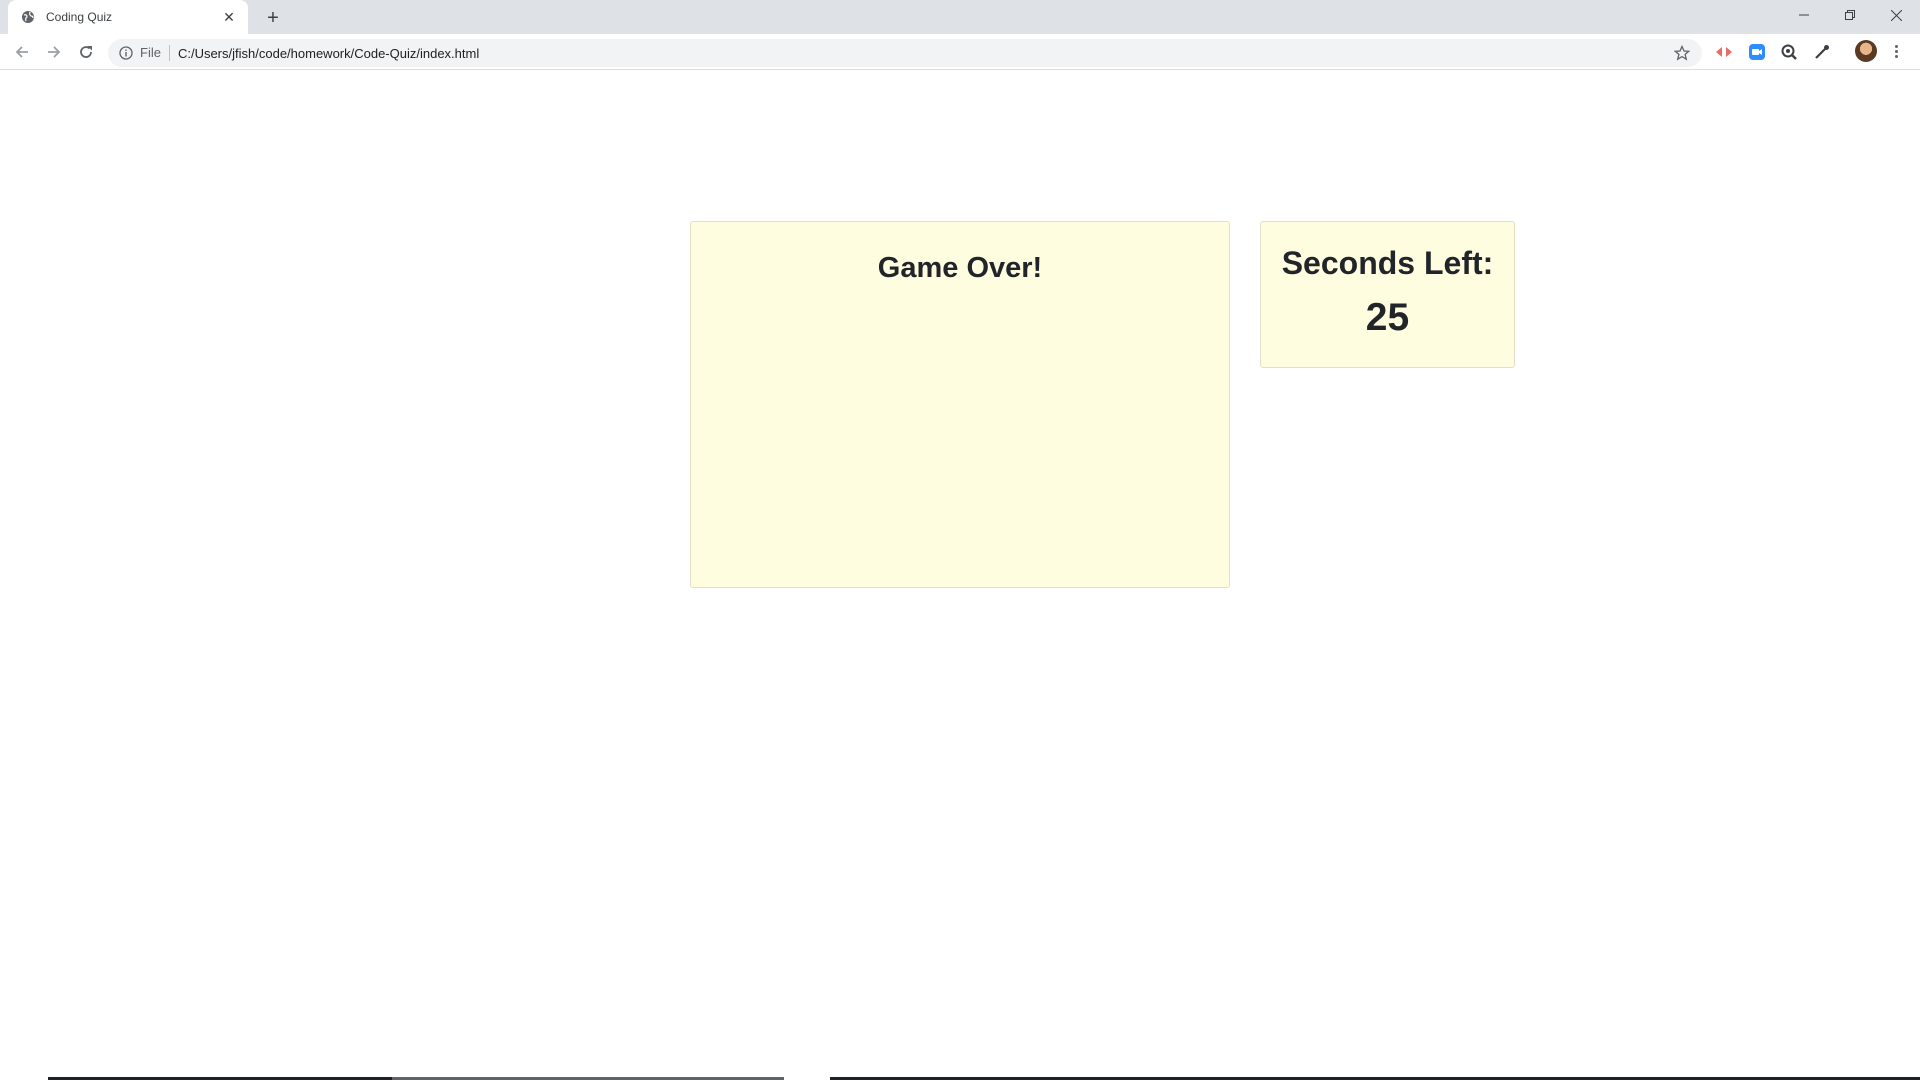  I want to click on magnifier-extension-icon, so click(1789, 52).